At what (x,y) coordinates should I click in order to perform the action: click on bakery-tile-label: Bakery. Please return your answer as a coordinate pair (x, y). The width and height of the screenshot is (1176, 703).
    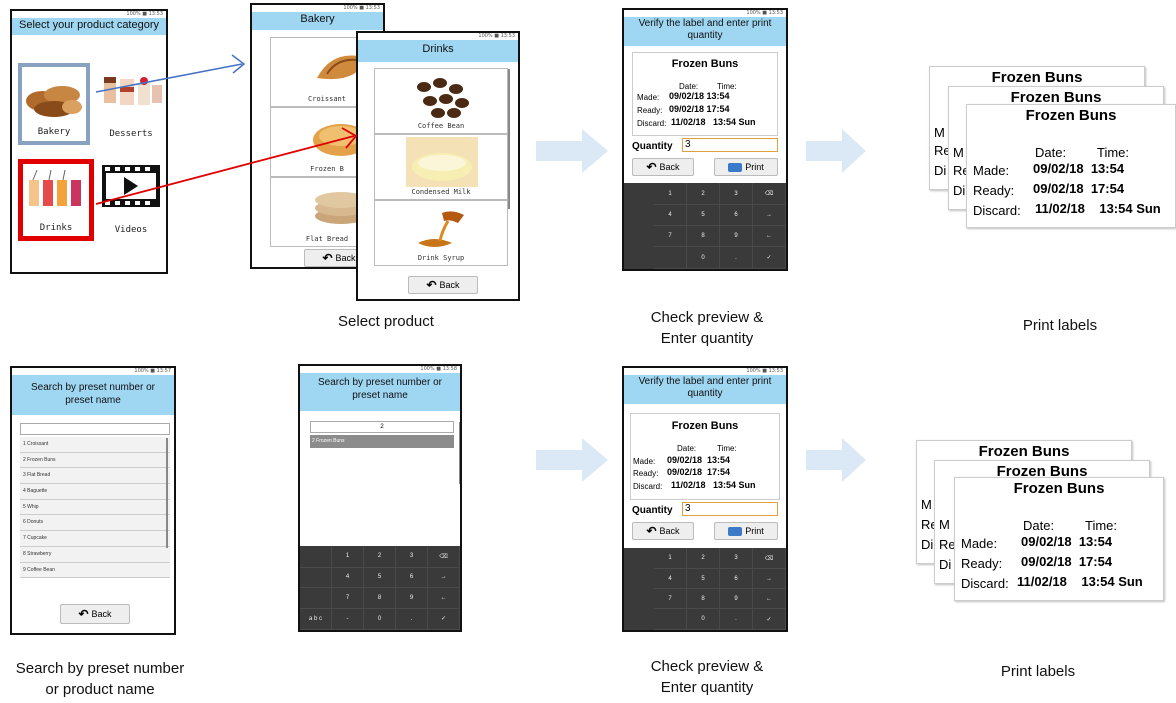
    Looking at the image, I should click on (54, 132).